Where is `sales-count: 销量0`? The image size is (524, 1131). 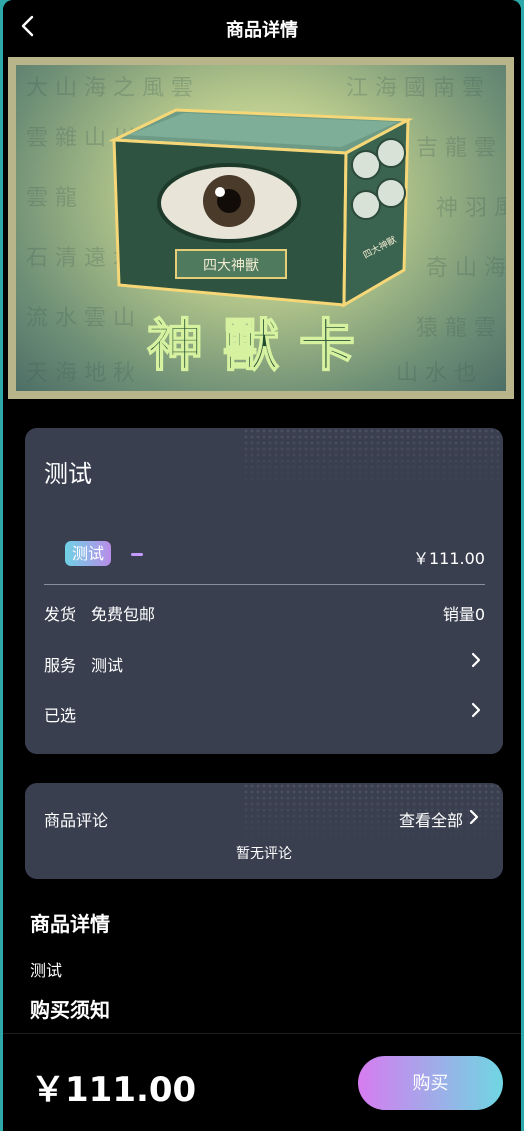
sales-count: 销量0 is located at coordinates (463, 614).